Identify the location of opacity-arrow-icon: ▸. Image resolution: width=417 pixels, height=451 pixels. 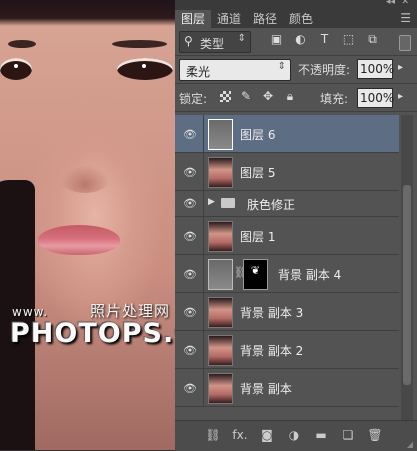
(400, 67).